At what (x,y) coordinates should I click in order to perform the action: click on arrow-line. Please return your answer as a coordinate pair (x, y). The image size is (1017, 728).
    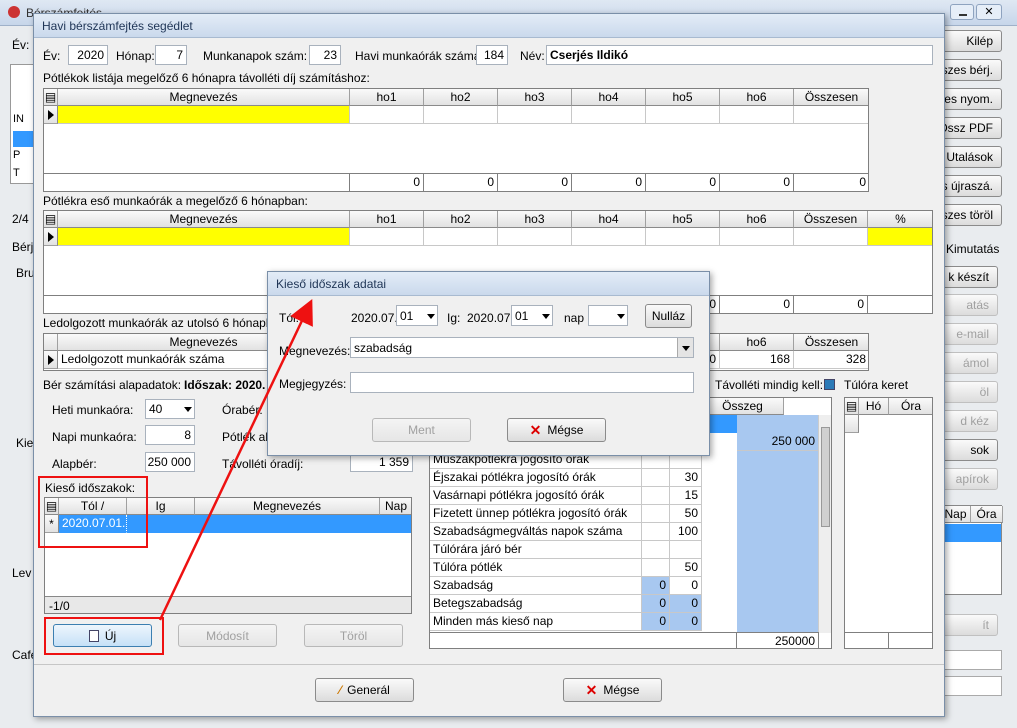
    Looking at the image, I should click on (235, 459).